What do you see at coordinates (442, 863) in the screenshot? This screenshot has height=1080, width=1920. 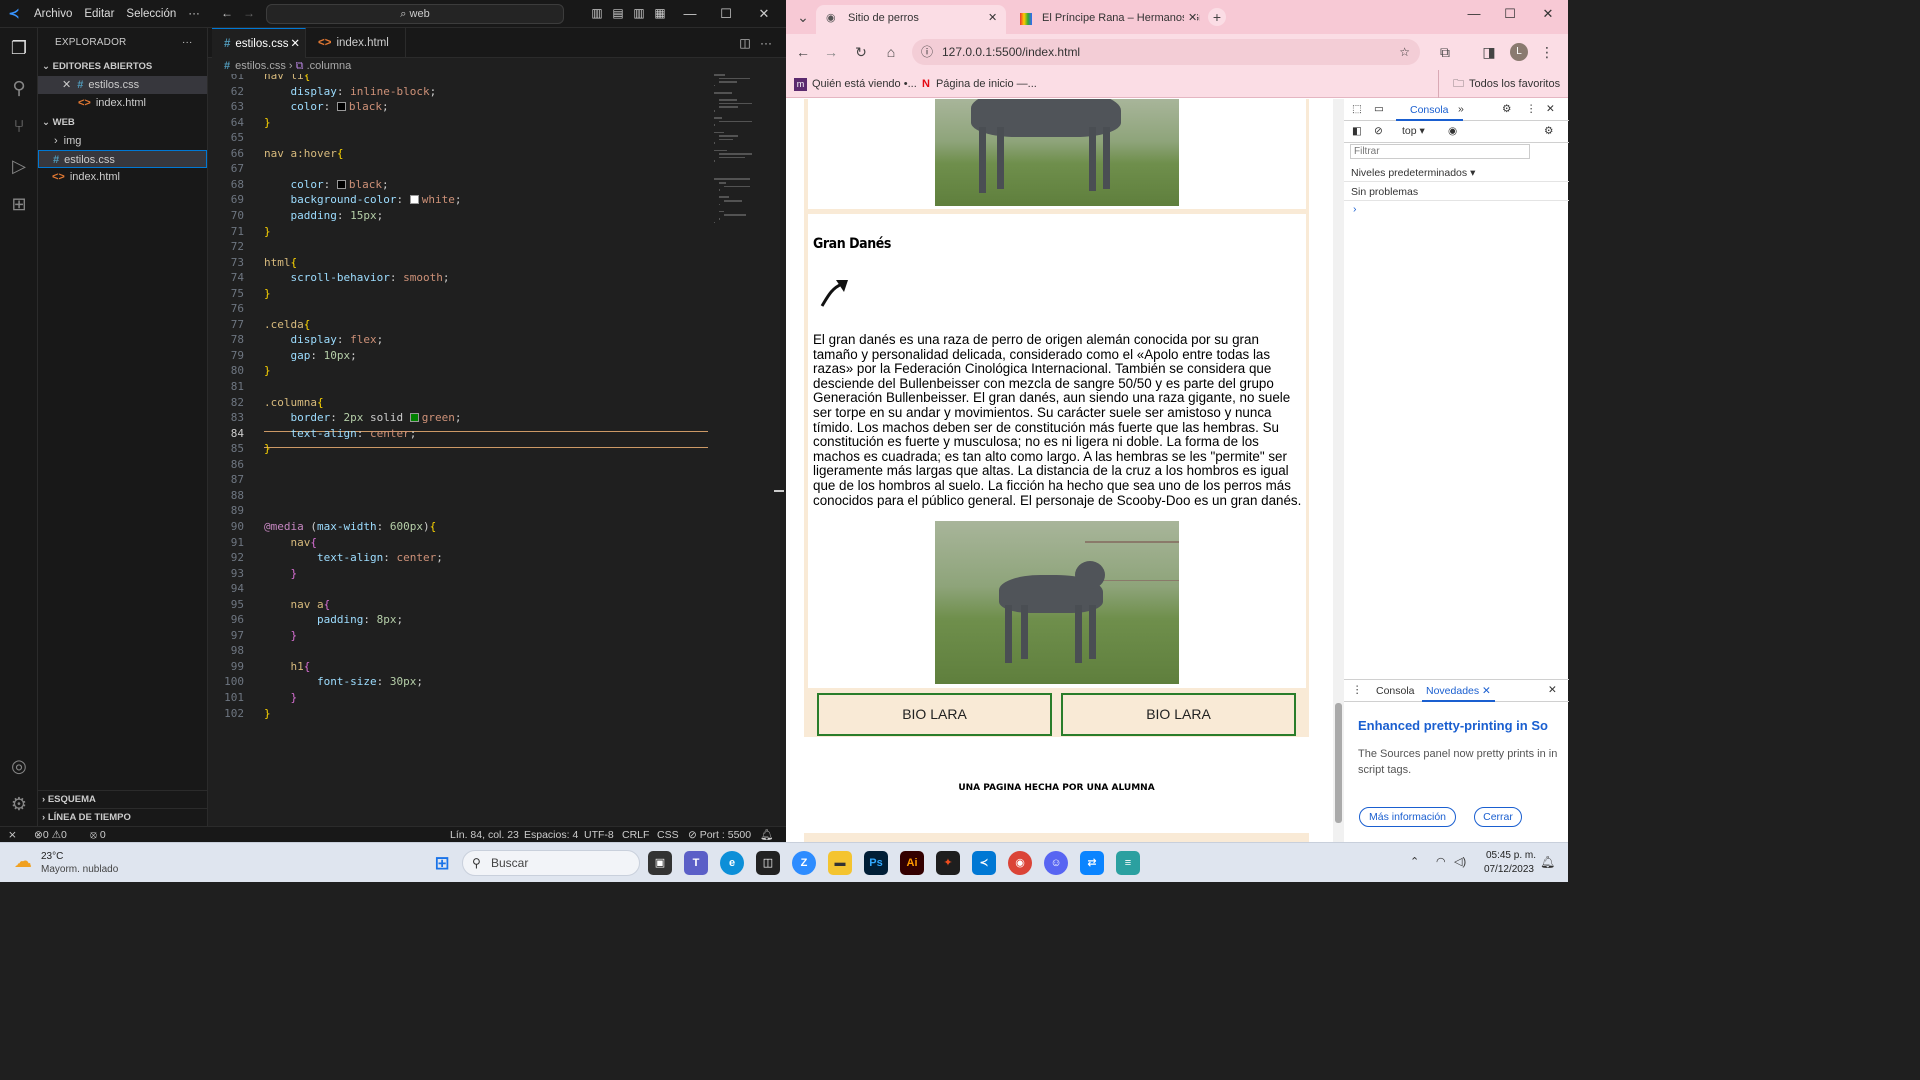 I see `windows-start-icon: ⊞` at bounding box center [442, 863].